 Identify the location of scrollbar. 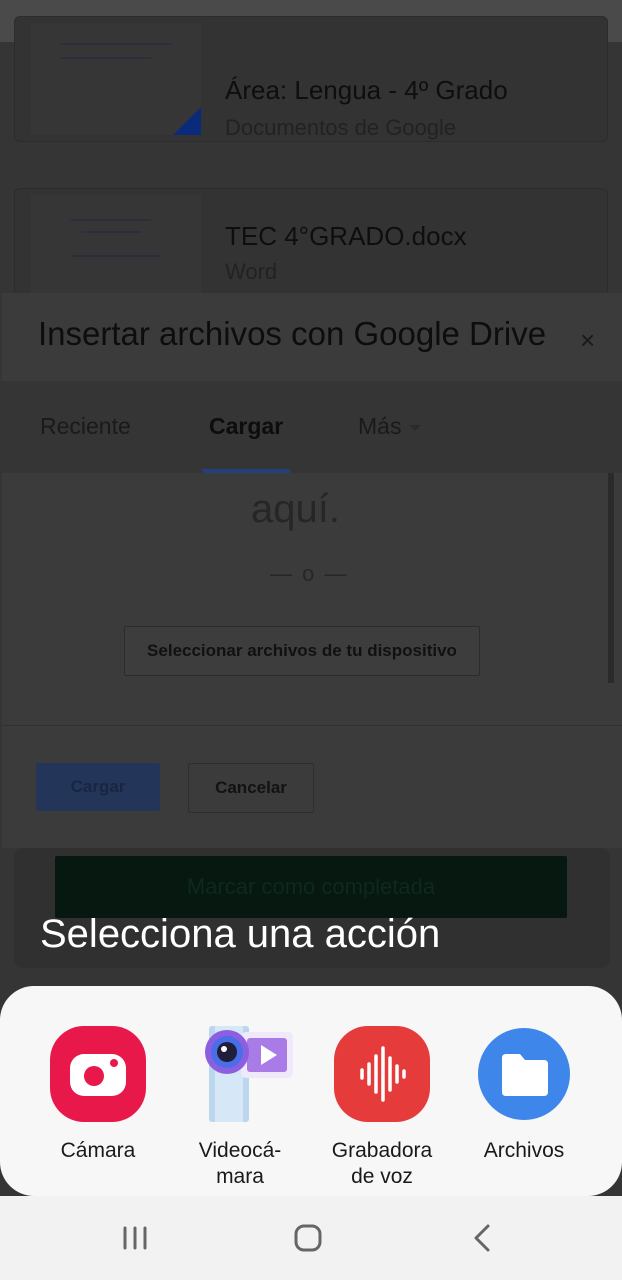
(611, 578).